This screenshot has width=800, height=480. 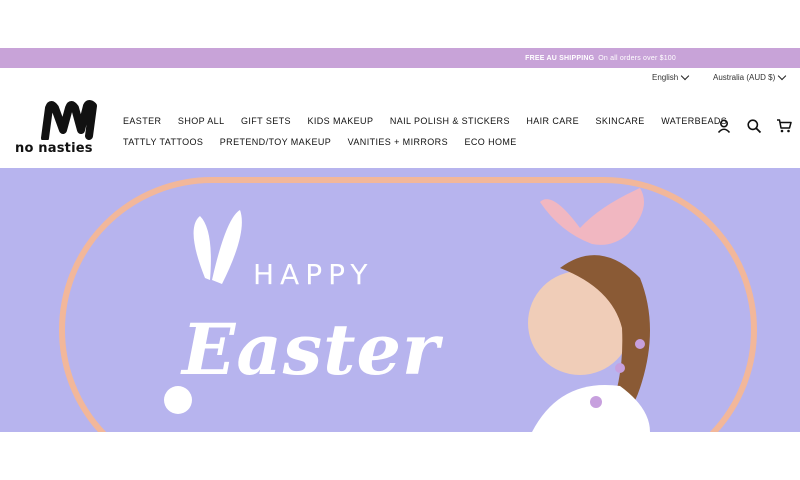 I want to click on nav-item-tattly-tattoos: TATTLY TATTOOS, so click(x=163, y=142).